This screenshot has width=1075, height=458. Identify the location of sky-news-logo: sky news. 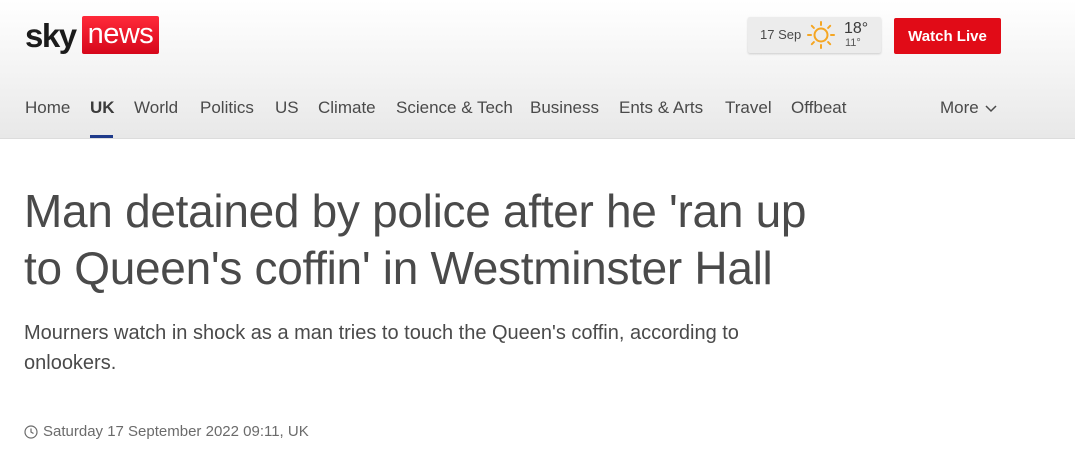
(92, 35).